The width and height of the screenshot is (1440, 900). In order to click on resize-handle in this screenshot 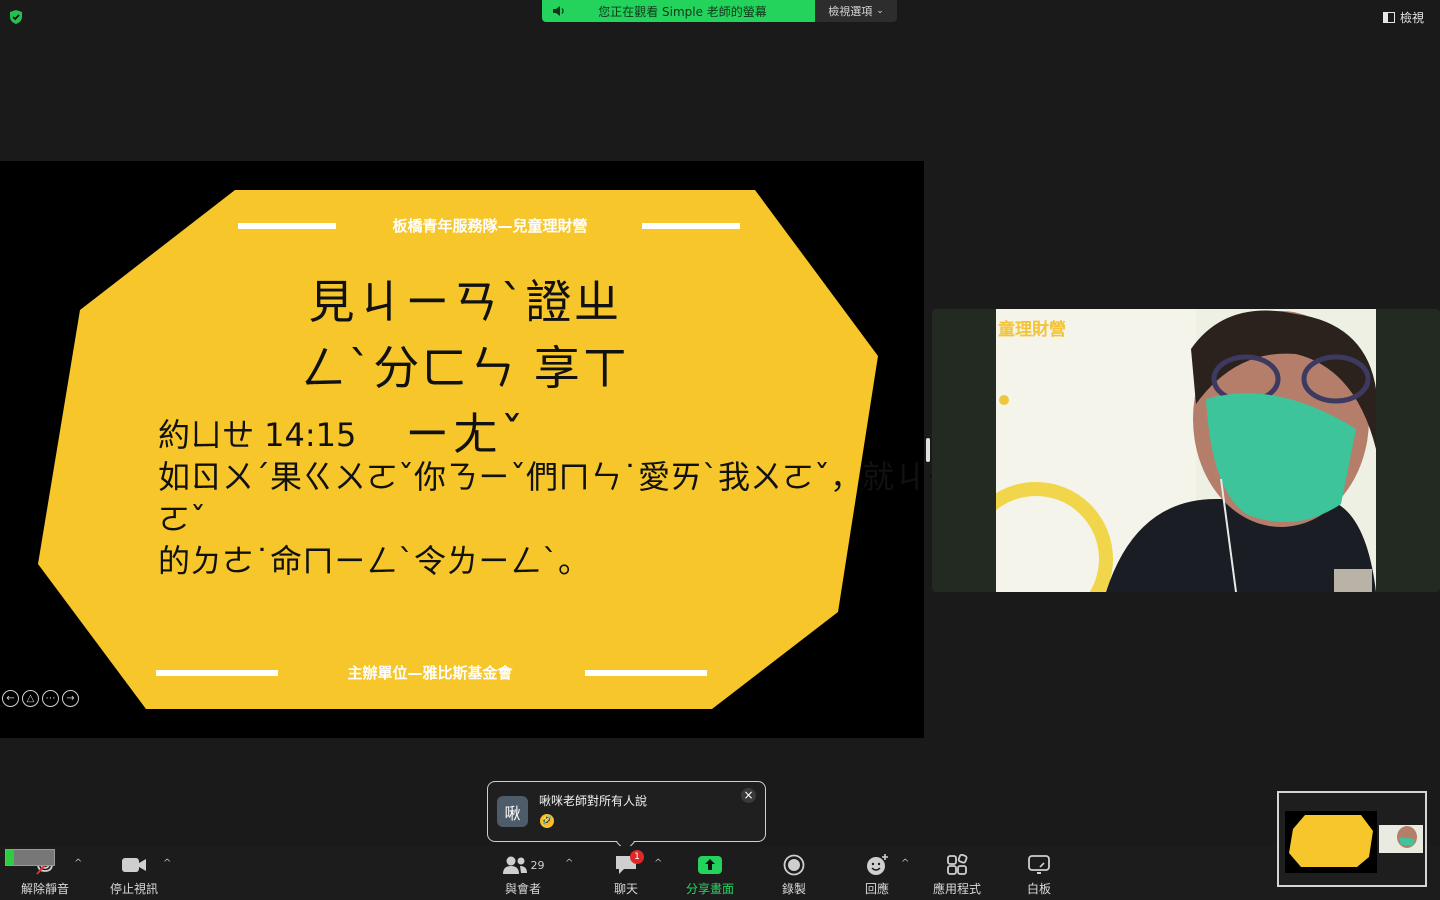, I will do `click(928, 450)`.